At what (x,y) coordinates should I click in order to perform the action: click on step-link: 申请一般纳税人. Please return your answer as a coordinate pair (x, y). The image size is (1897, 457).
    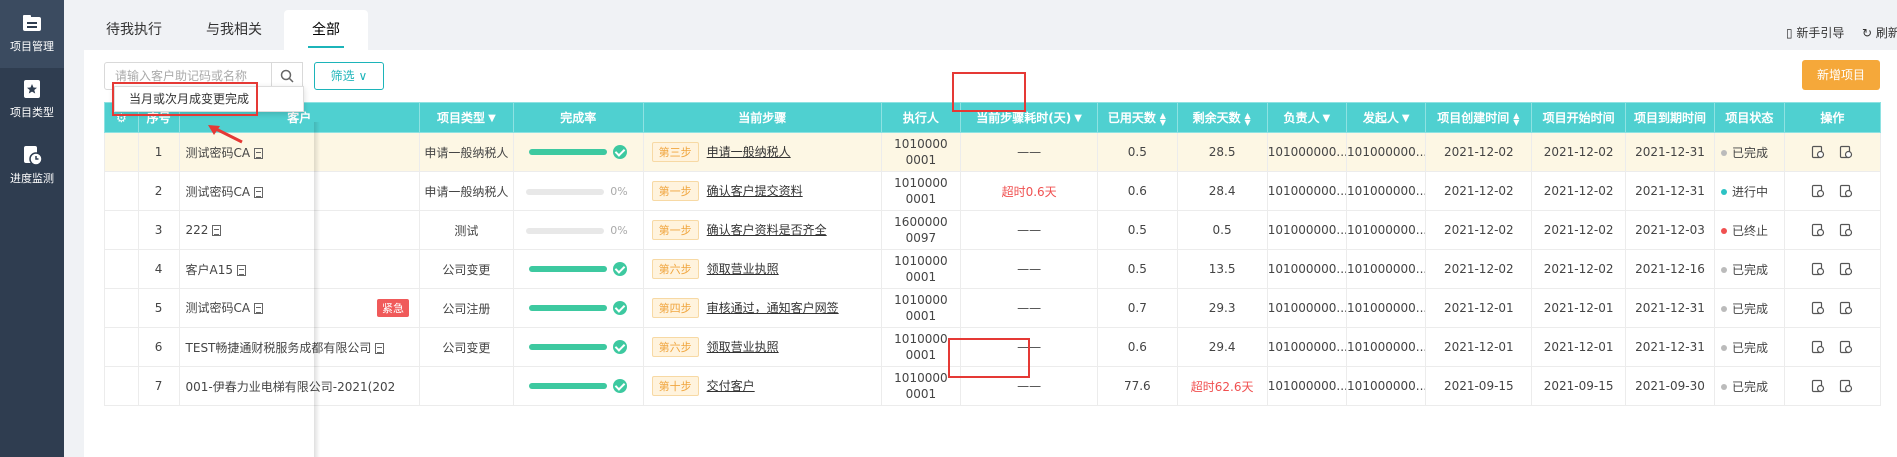
    Looking at the image, I should click on (749, 152).